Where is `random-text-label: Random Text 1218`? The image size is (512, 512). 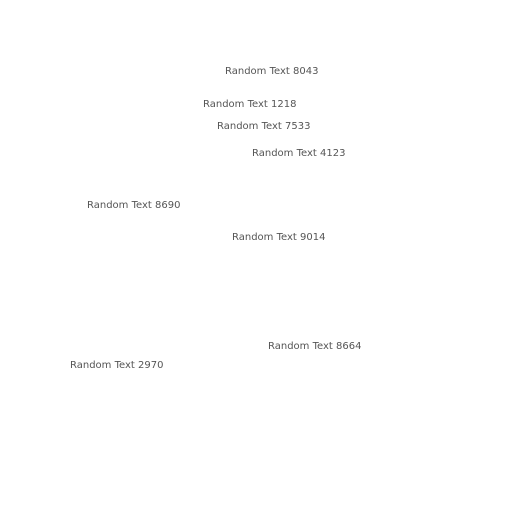
random-text-label: Random Text 1218 is located at coordinates (250, 104).